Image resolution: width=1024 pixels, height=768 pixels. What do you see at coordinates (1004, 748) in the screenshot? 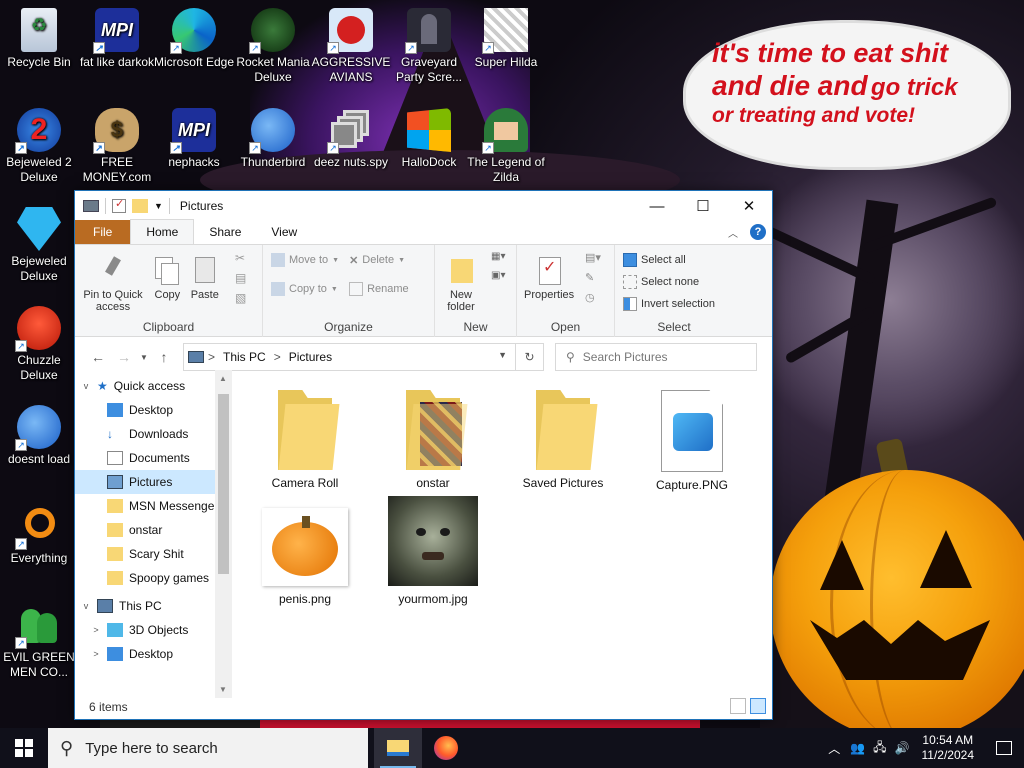
I see `action-center-button` at bounding box center [1004, 748].